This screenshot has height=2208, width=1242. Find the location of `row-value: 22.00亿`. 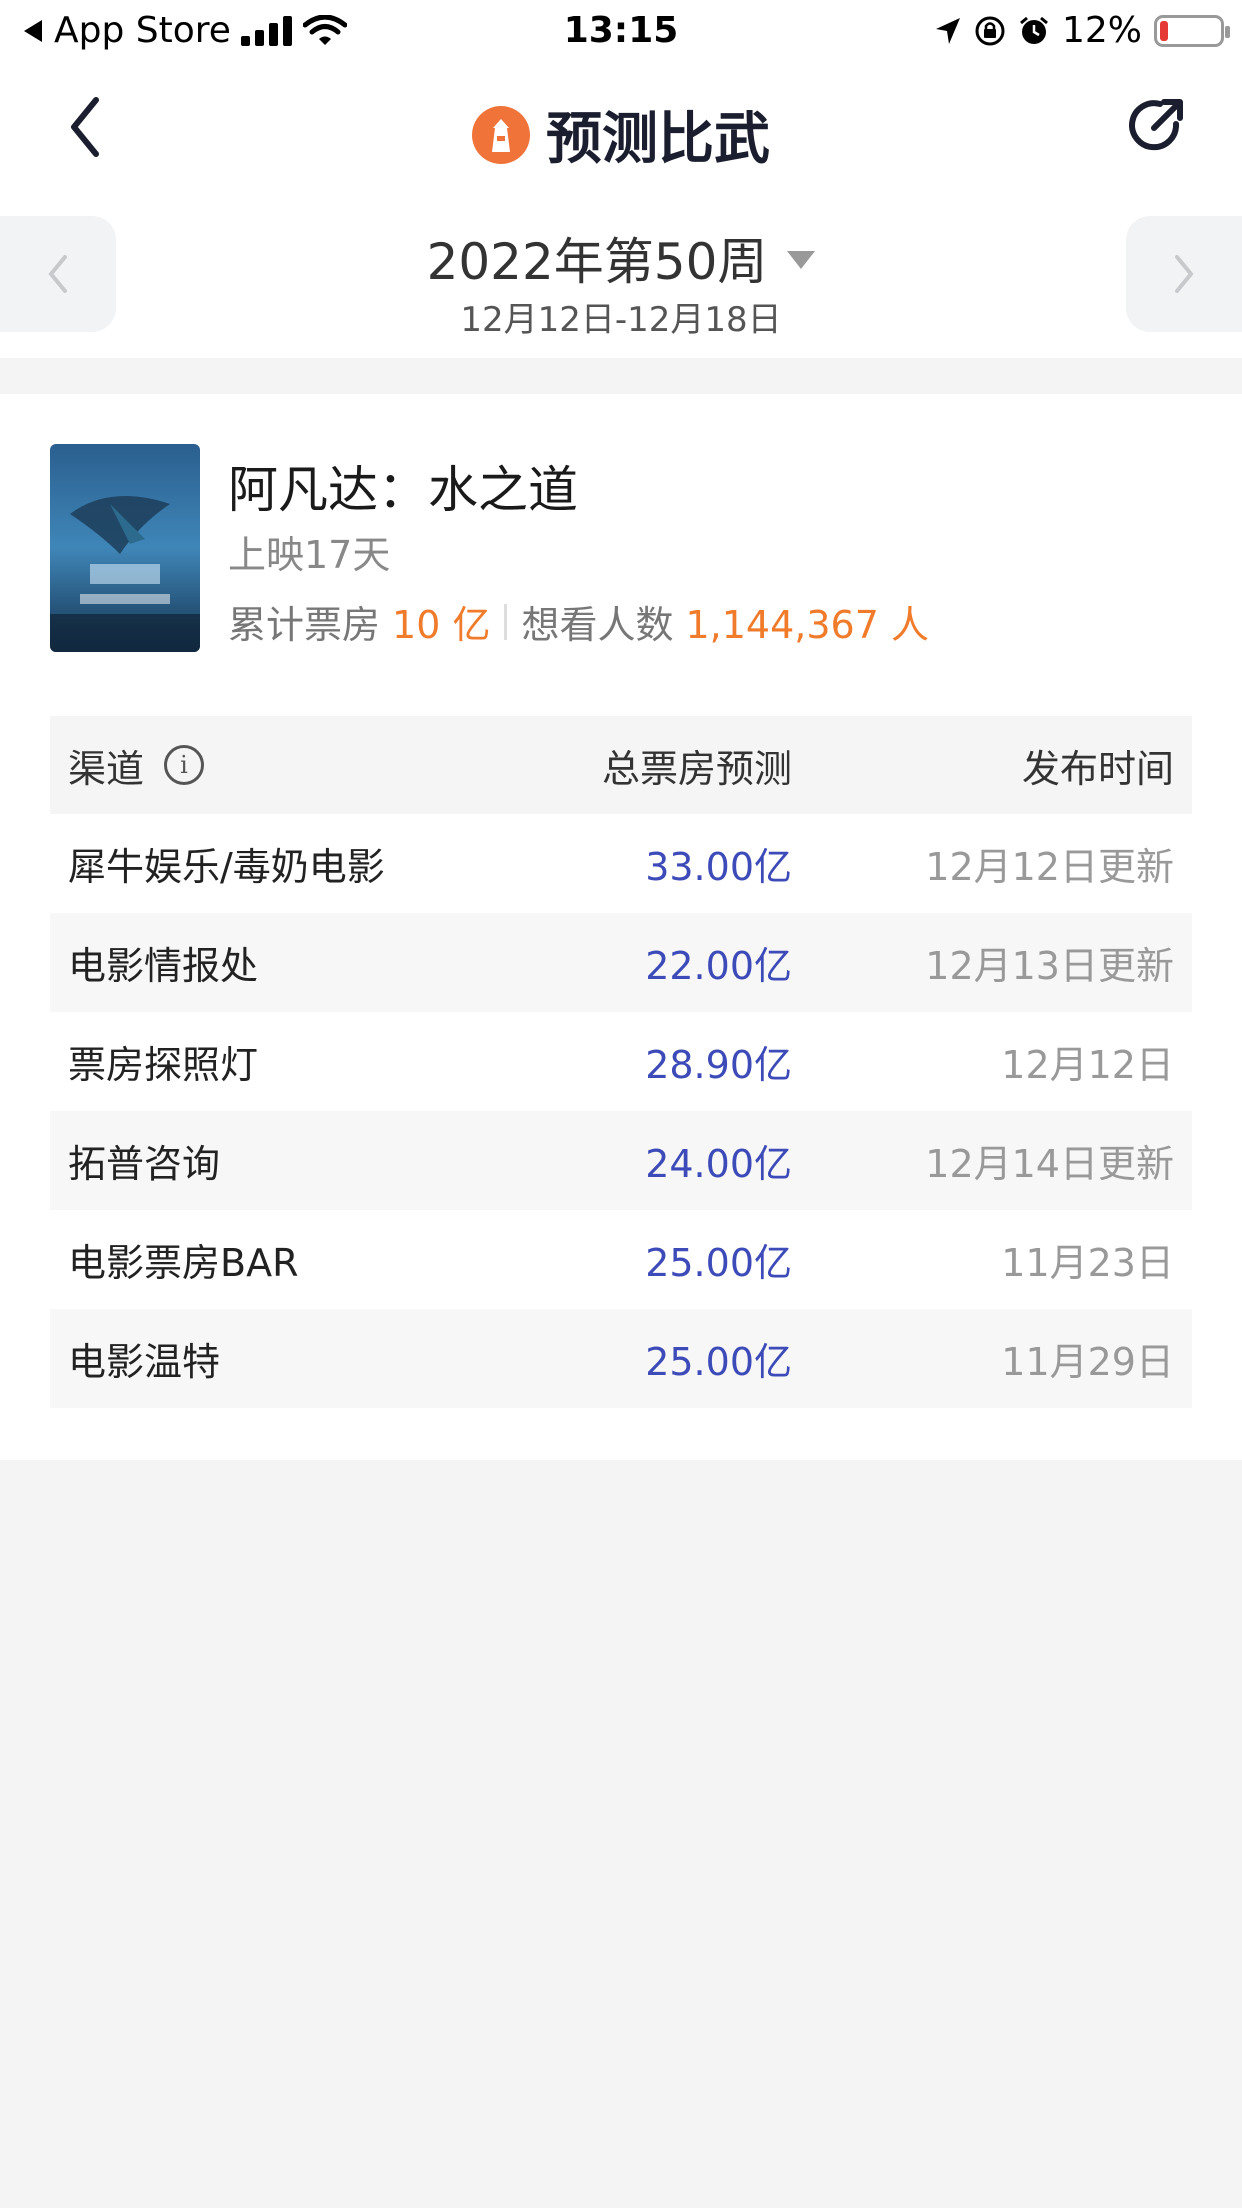

row-value: 22.00亿 is located at coordinates (718, 966).